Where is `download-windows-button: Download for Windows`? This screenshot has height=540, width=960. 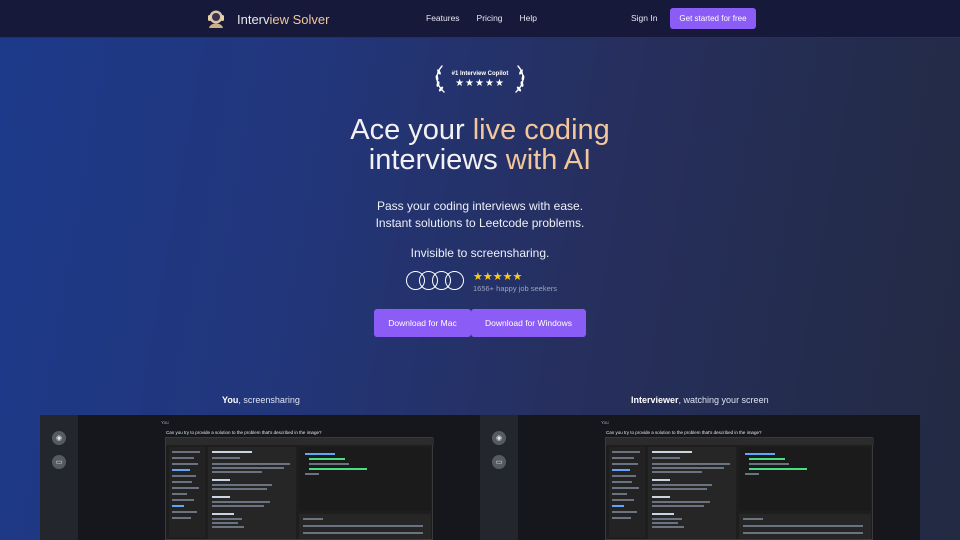 download-windows-button: Download for Windows is located at coordinates (528, 323).